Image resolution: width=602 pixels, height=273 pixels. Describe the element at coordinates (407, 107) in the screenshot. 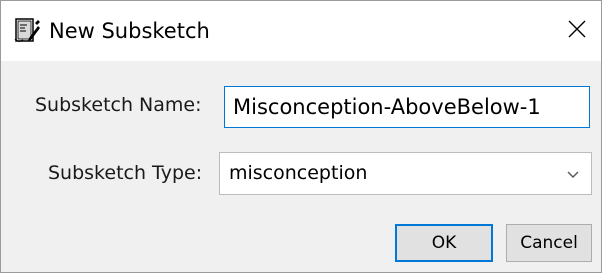

I see `subsketch-name-input` at that location.